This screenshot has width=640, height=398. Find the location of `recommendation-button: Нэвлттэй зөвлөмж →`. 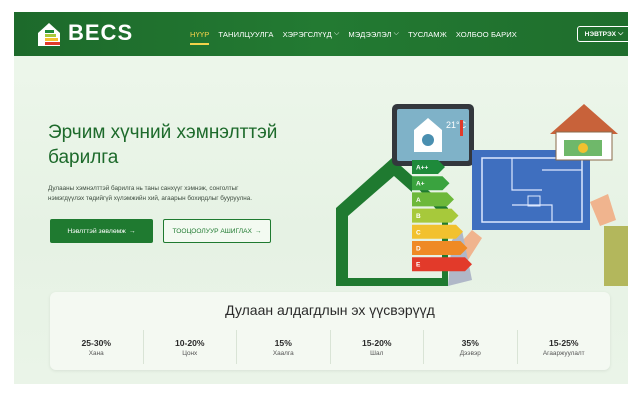

recommendation-button: Нэвлттэй зөвлөмж → is located at coordinates (101, 231).